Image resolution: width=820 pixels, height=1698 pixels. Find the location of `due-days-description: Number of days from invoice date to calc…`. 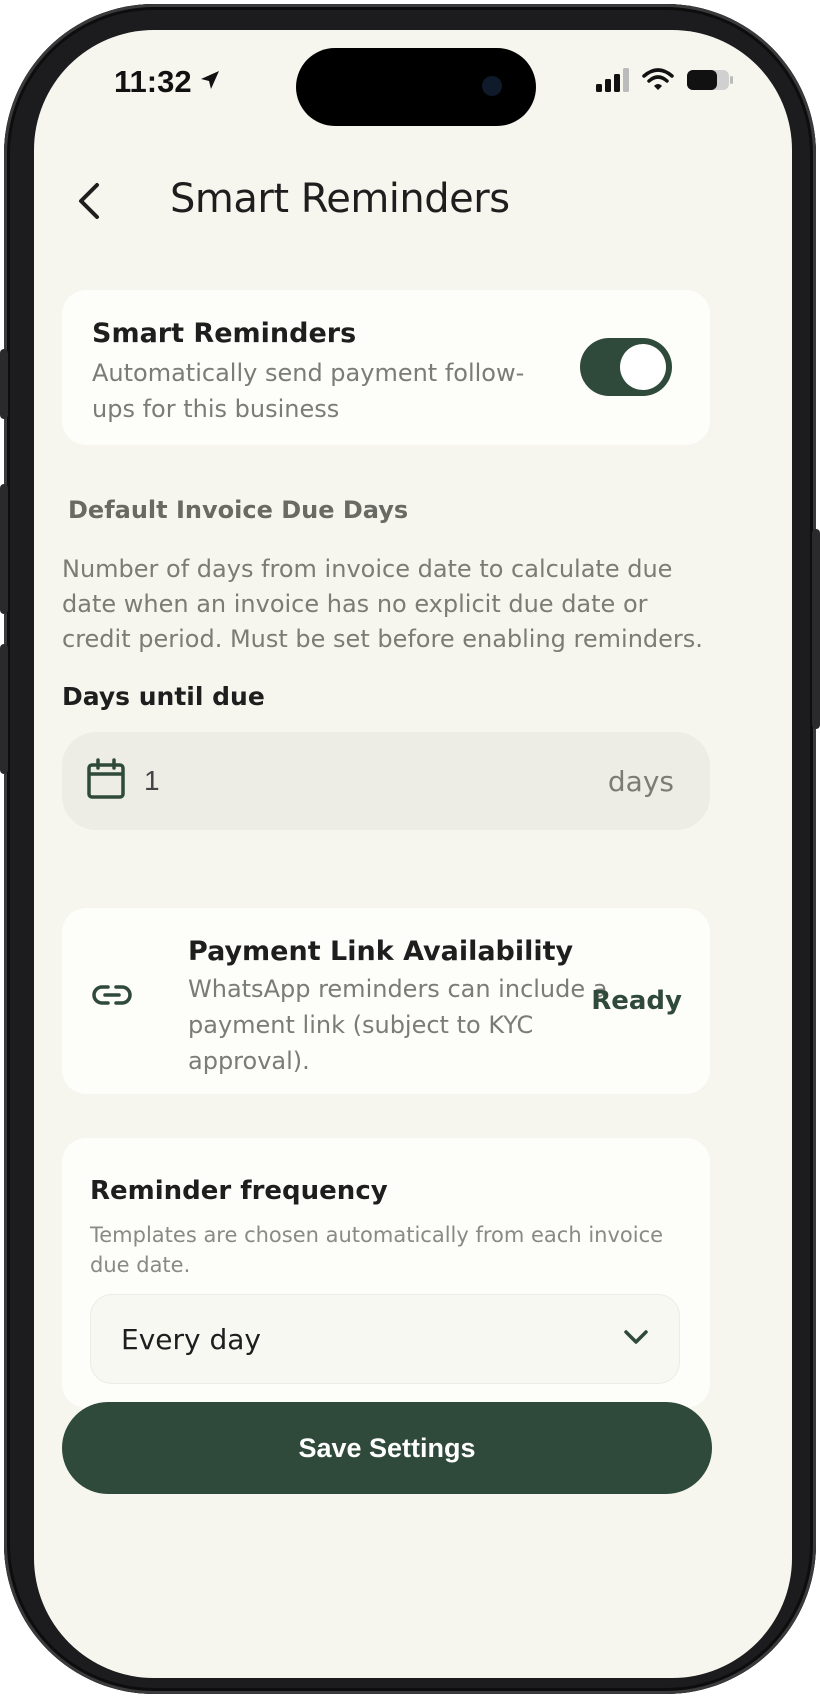

due-days-description: Number of days from invoice date to calc… is located at coordinates (382, 604).